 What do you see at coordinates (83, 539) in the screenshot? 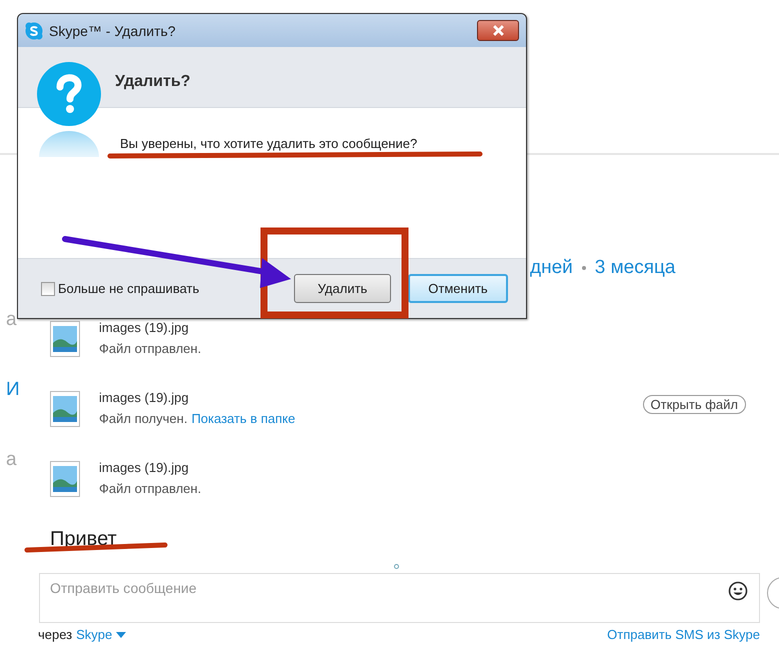
I see `message-text: Привет` at bounding box center [83, 539].